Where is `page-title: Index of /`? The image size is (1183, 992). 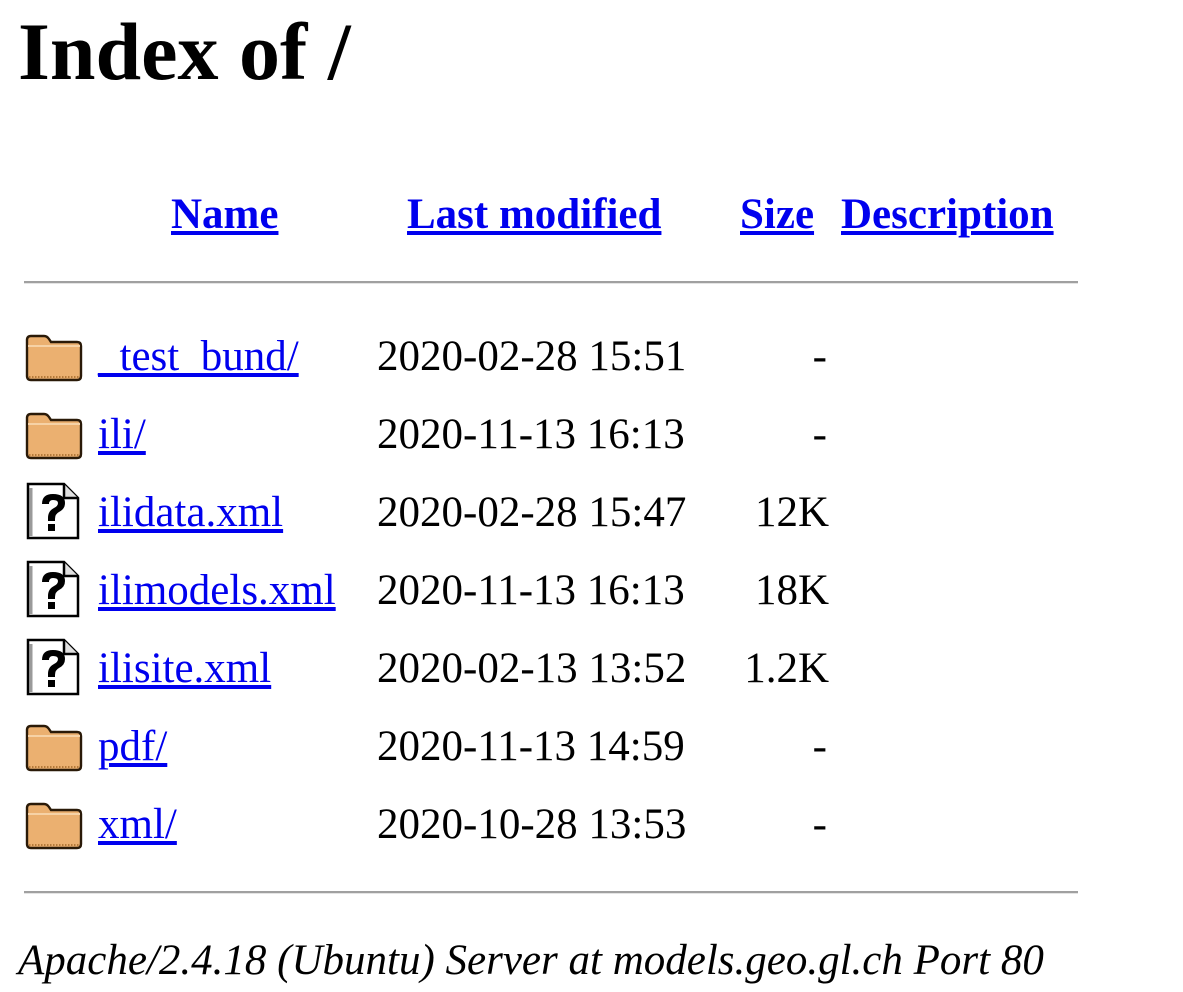 page-title: Index of / is located at coordinates (184, 51).